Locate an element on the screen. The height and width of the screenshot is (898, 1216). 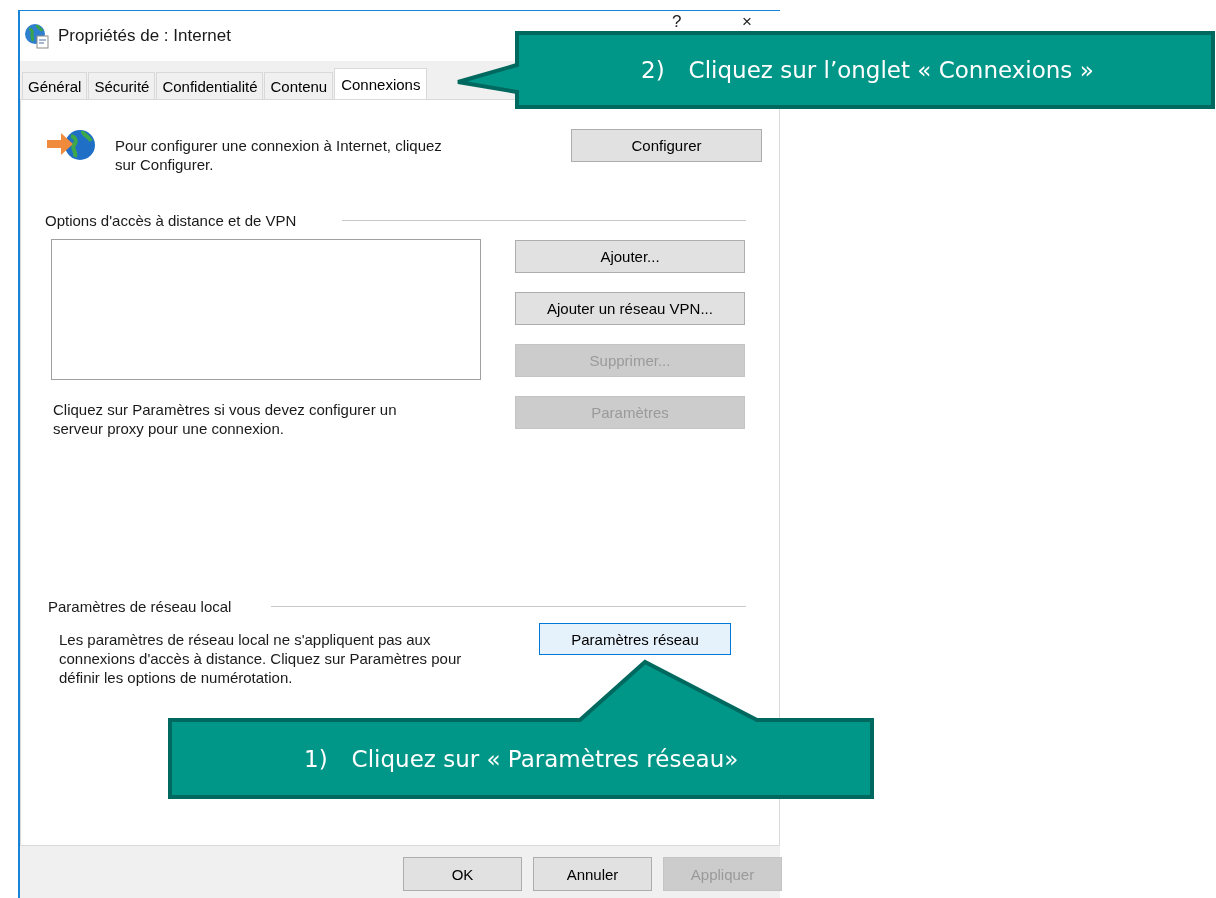
connections-list is located at coordinates (266, 309).